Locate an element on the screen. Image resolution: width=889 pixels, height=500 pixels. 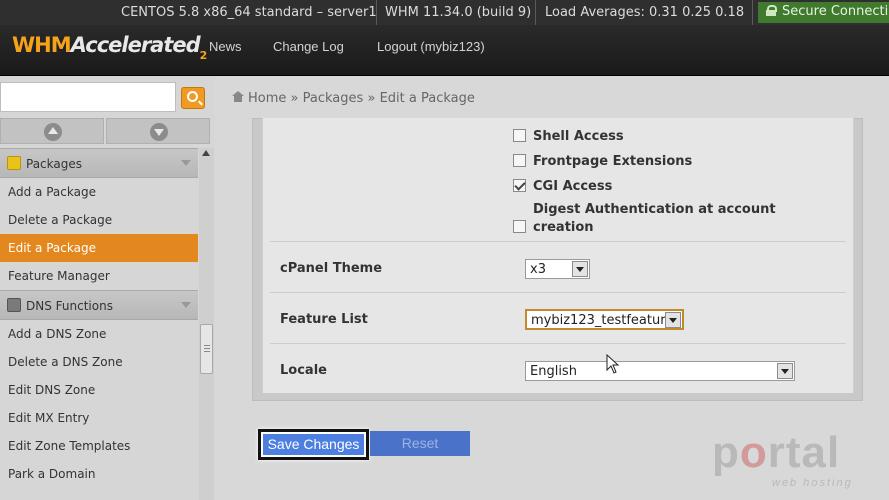
sidebar-item-delete-dns-zone: Delete a DNS Zone is located at coordinates (99, 362).